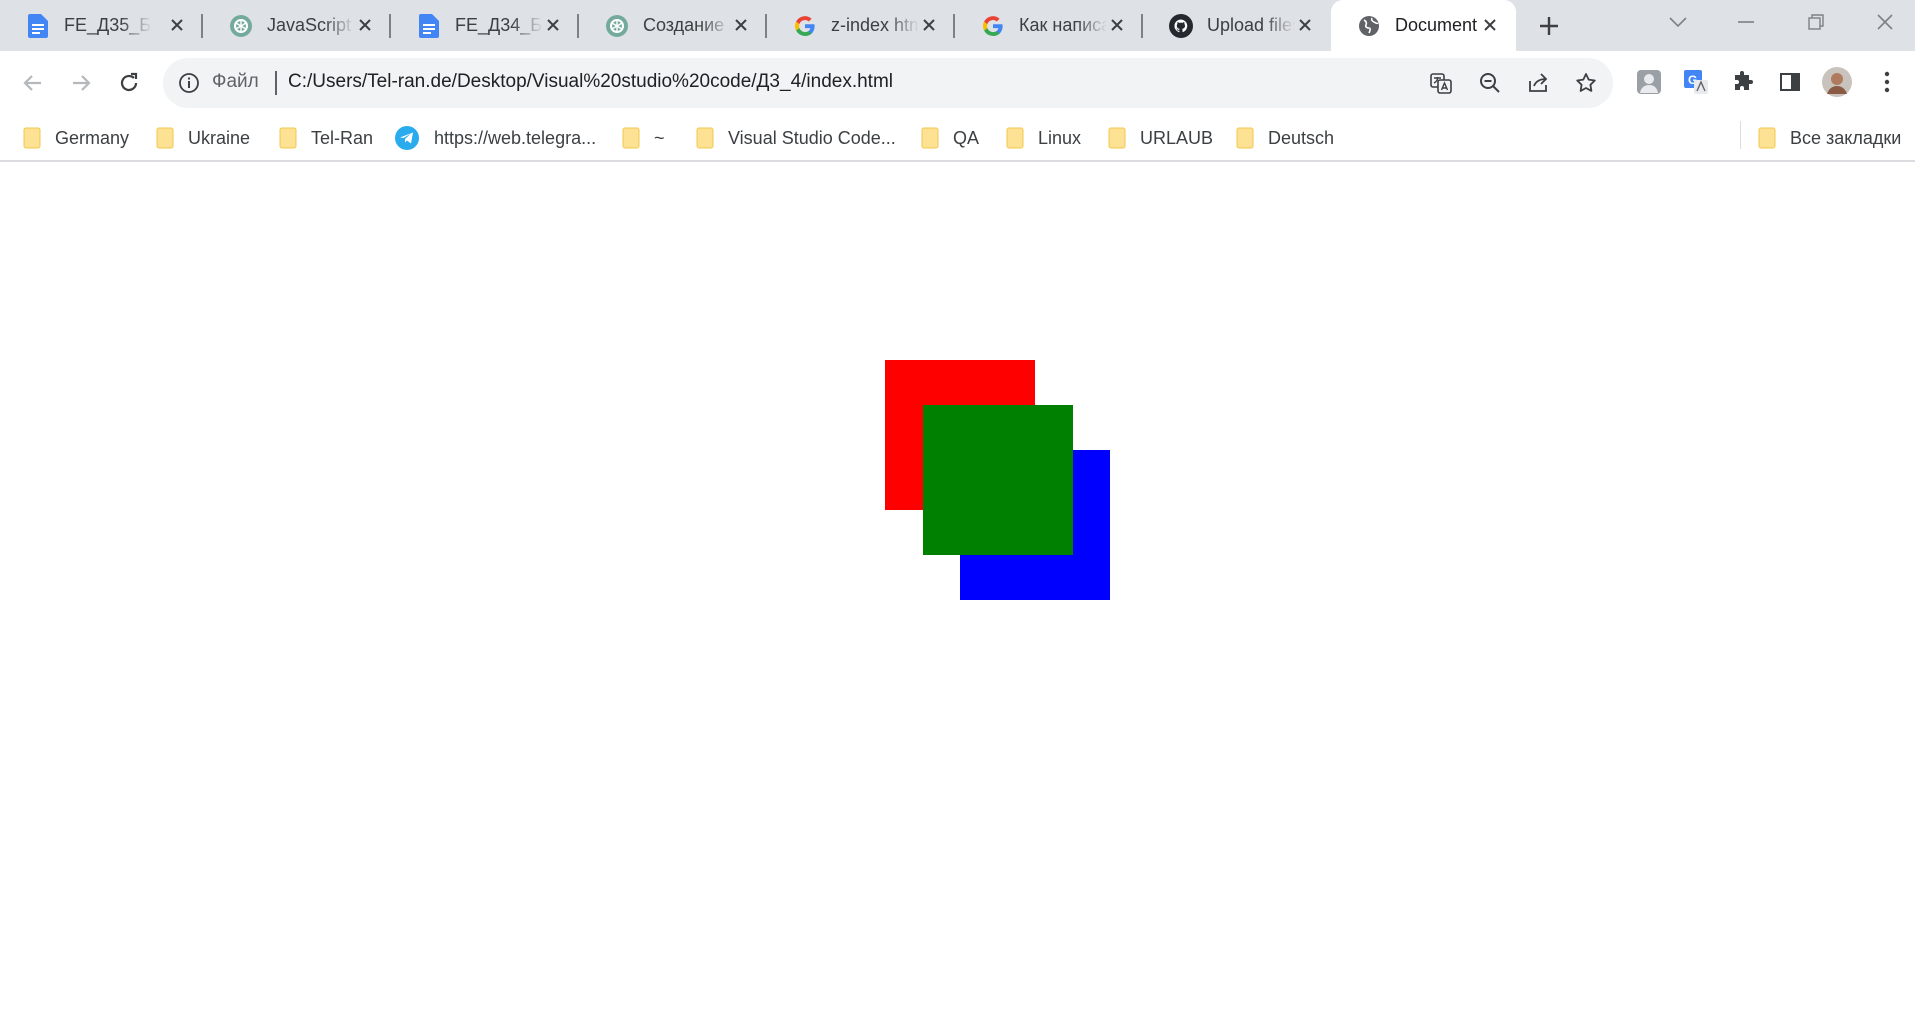 The height and width of the screenshot is (1017, 1915). Describe the element at coordinates (1538, 83) in the screenshot. I see `share-icon` at that location.